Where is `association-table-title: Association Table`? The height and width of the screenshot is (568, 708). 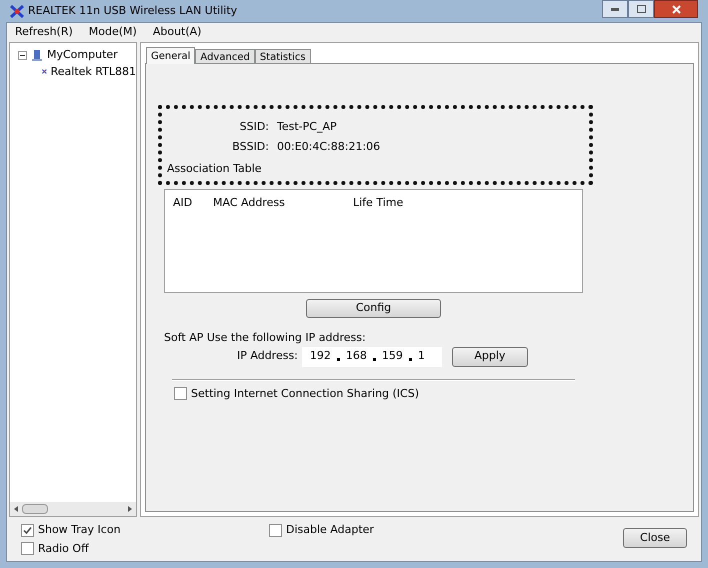
association-table-title: Association Table is located at coordinates (215, 169).